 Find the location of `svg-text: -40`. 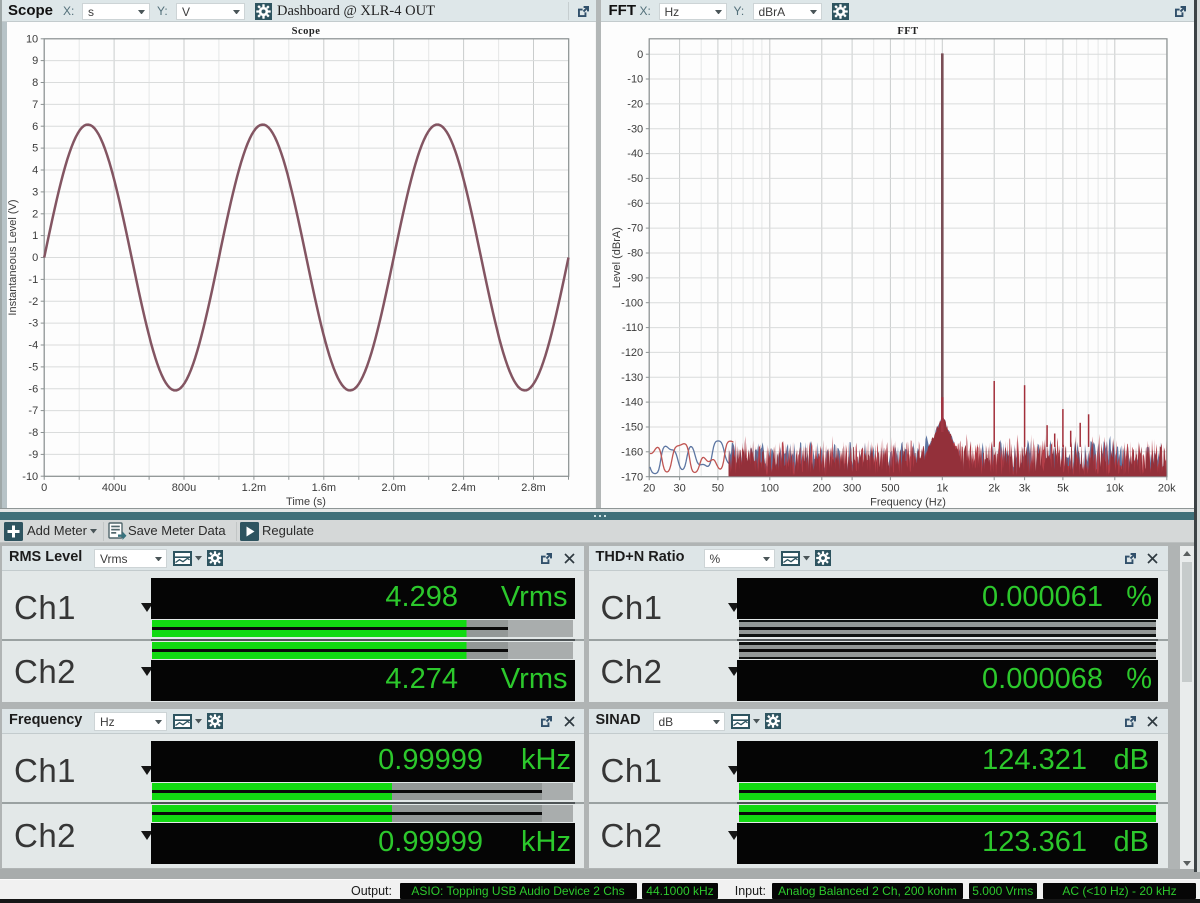

svg-text: -40 is located at coordinates (635, 154).